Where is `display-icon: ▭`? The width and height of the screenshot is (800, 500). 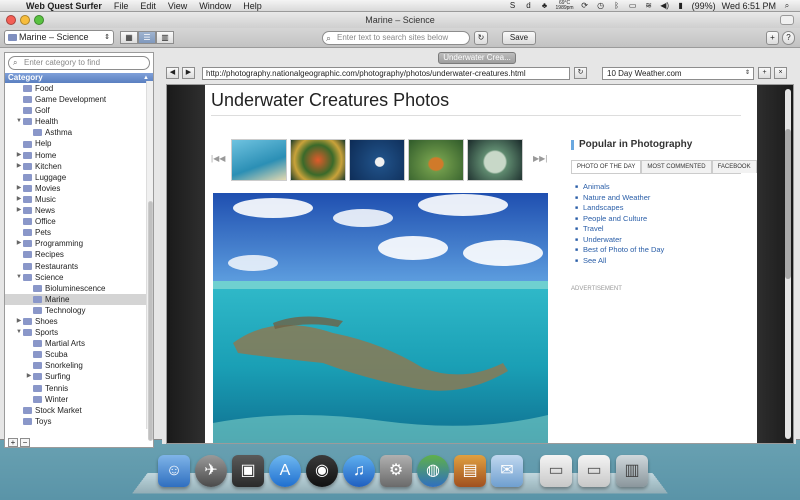
display-icon: ▭ is located at coordinates (633, 5).